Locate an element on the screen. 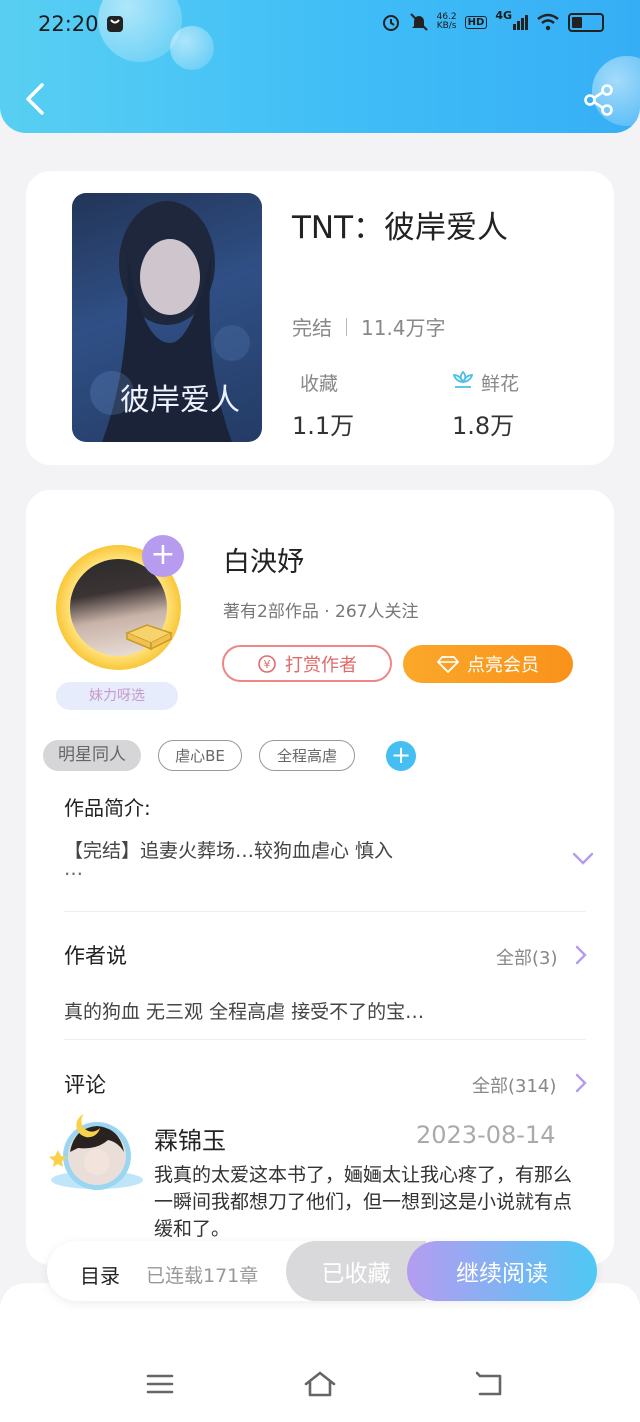 The width and height of the screenshot is (640, 1422). favorites-value: 1.1万 is located at coordinates (323, 426).